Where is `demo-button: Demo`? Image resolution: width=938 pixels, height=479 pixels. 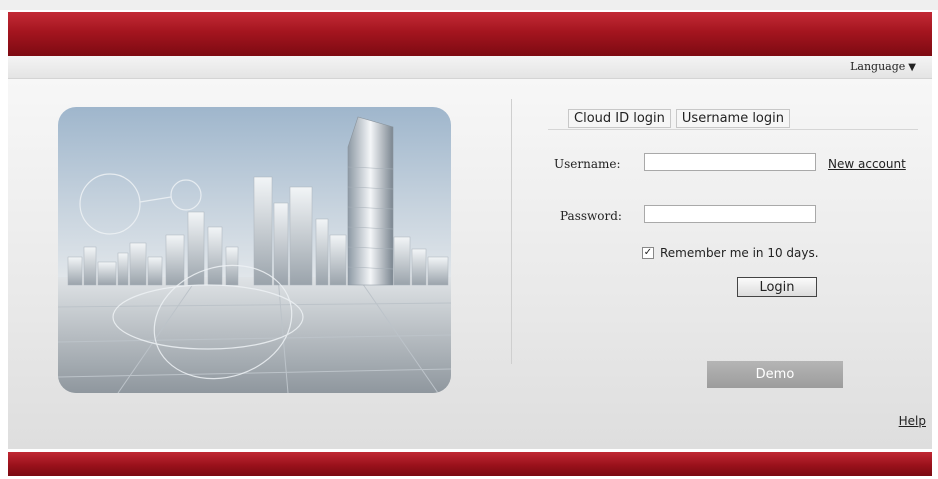 demo-button: Demo is located at coordinates (775, 374).